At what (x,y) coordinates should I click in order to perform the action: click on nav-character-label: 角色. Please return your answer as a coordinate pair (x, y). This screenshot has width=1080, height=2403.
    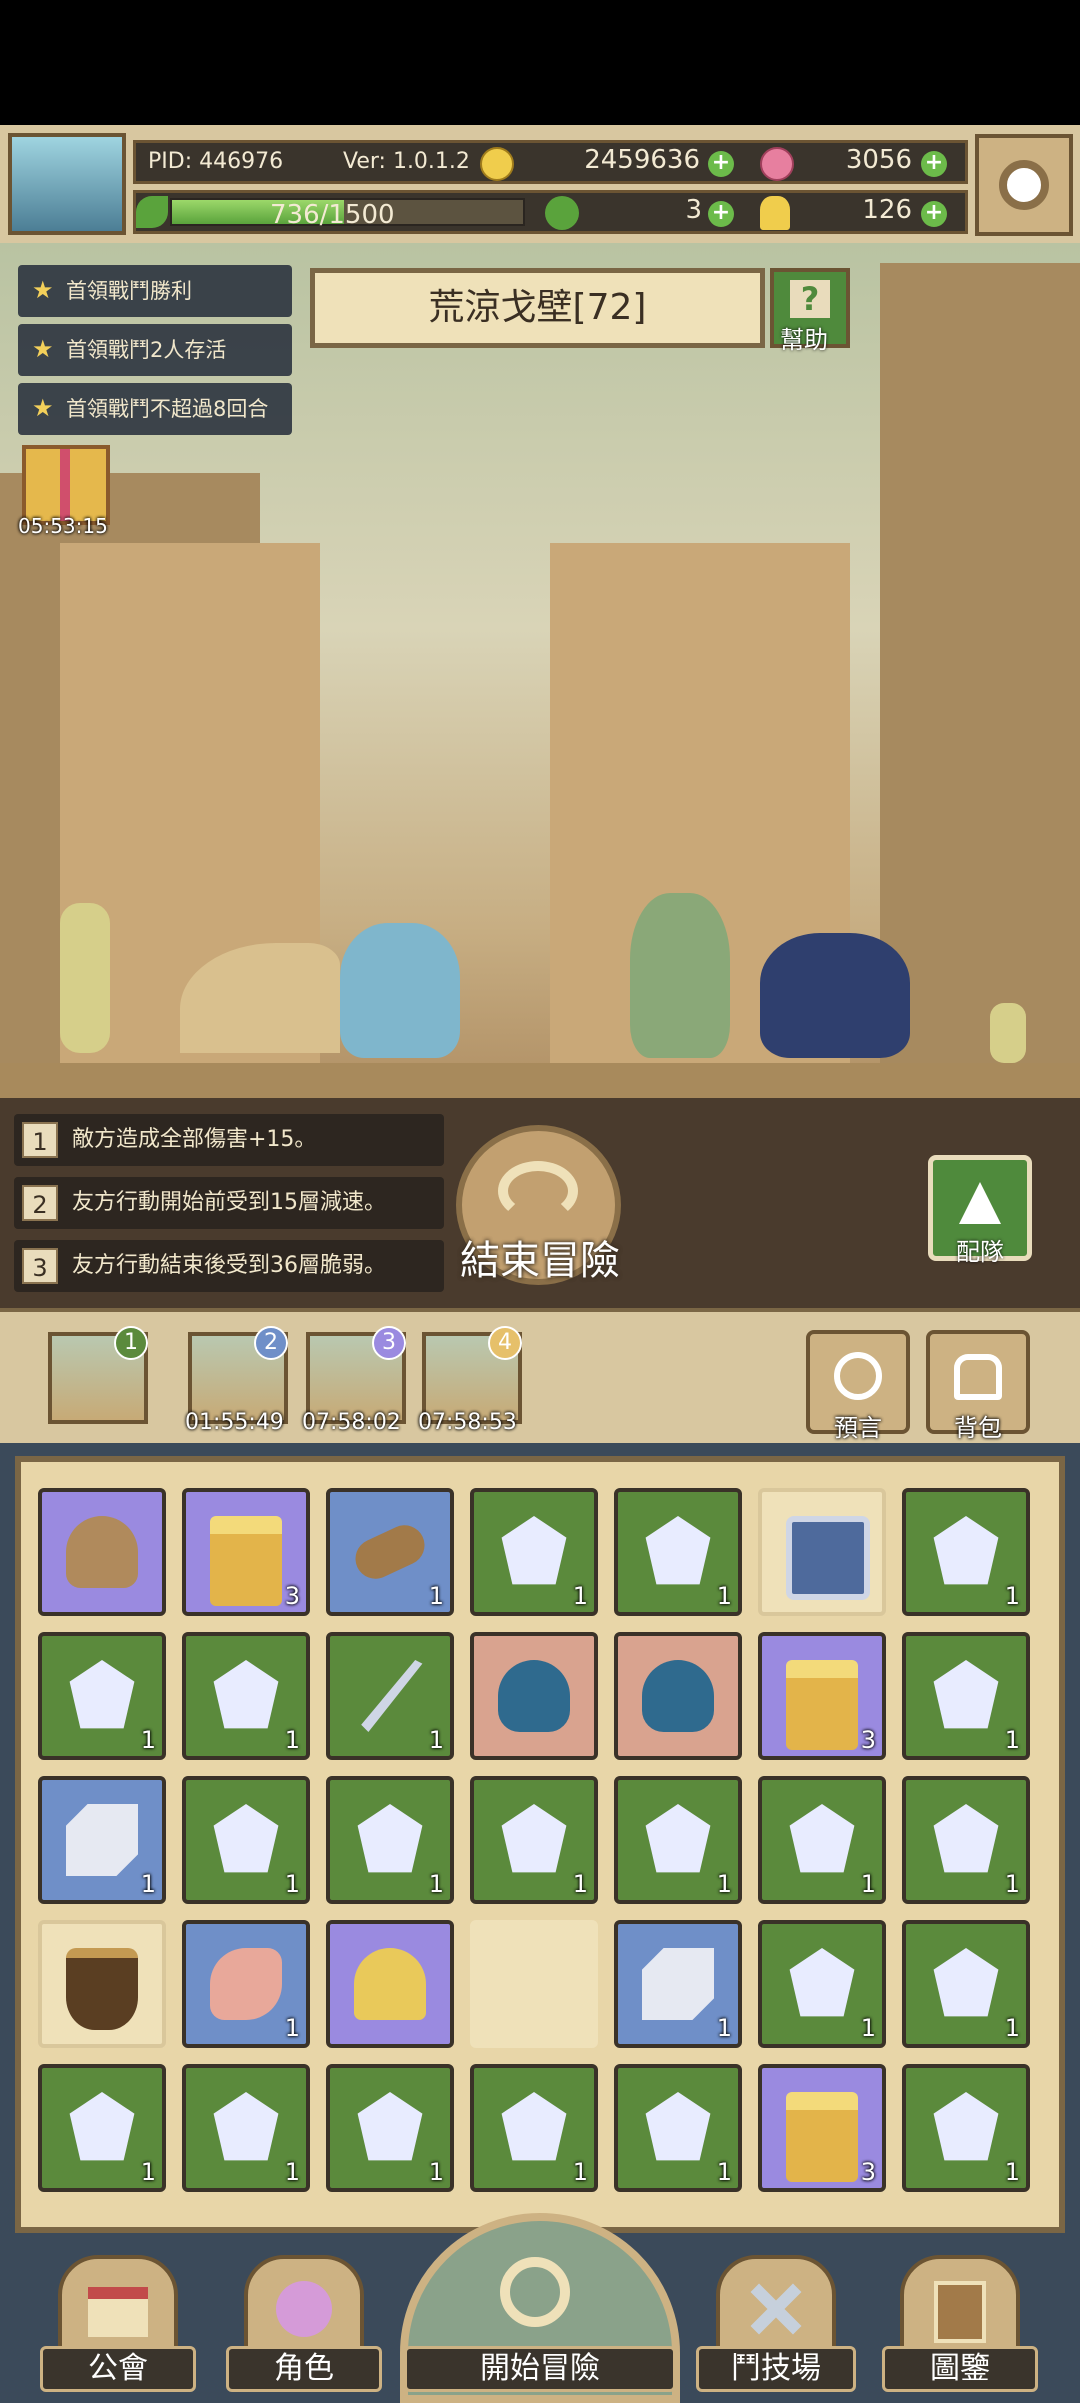
    Looking at the image, I should click on (304, 2369).